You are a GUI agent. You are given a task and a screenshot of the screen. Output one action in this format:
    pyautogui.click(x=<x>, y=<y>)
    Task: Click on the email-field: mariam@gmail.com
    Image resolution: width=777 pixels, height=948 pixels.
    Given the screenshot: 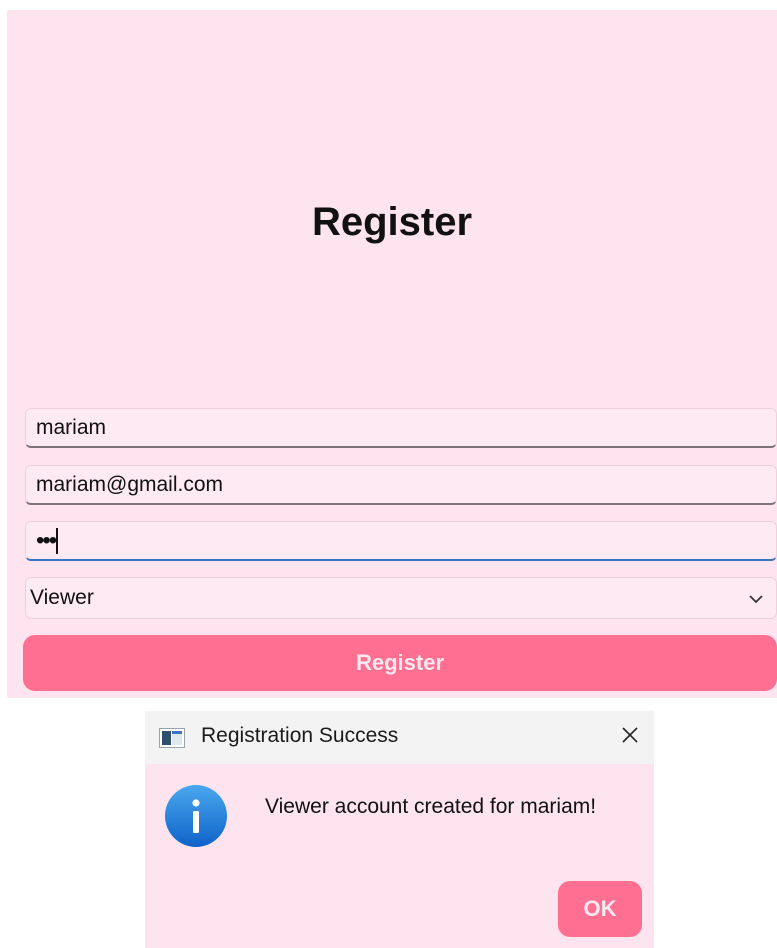 What is the action you would take?
    pyautogui.click(x=401, y=485)
    